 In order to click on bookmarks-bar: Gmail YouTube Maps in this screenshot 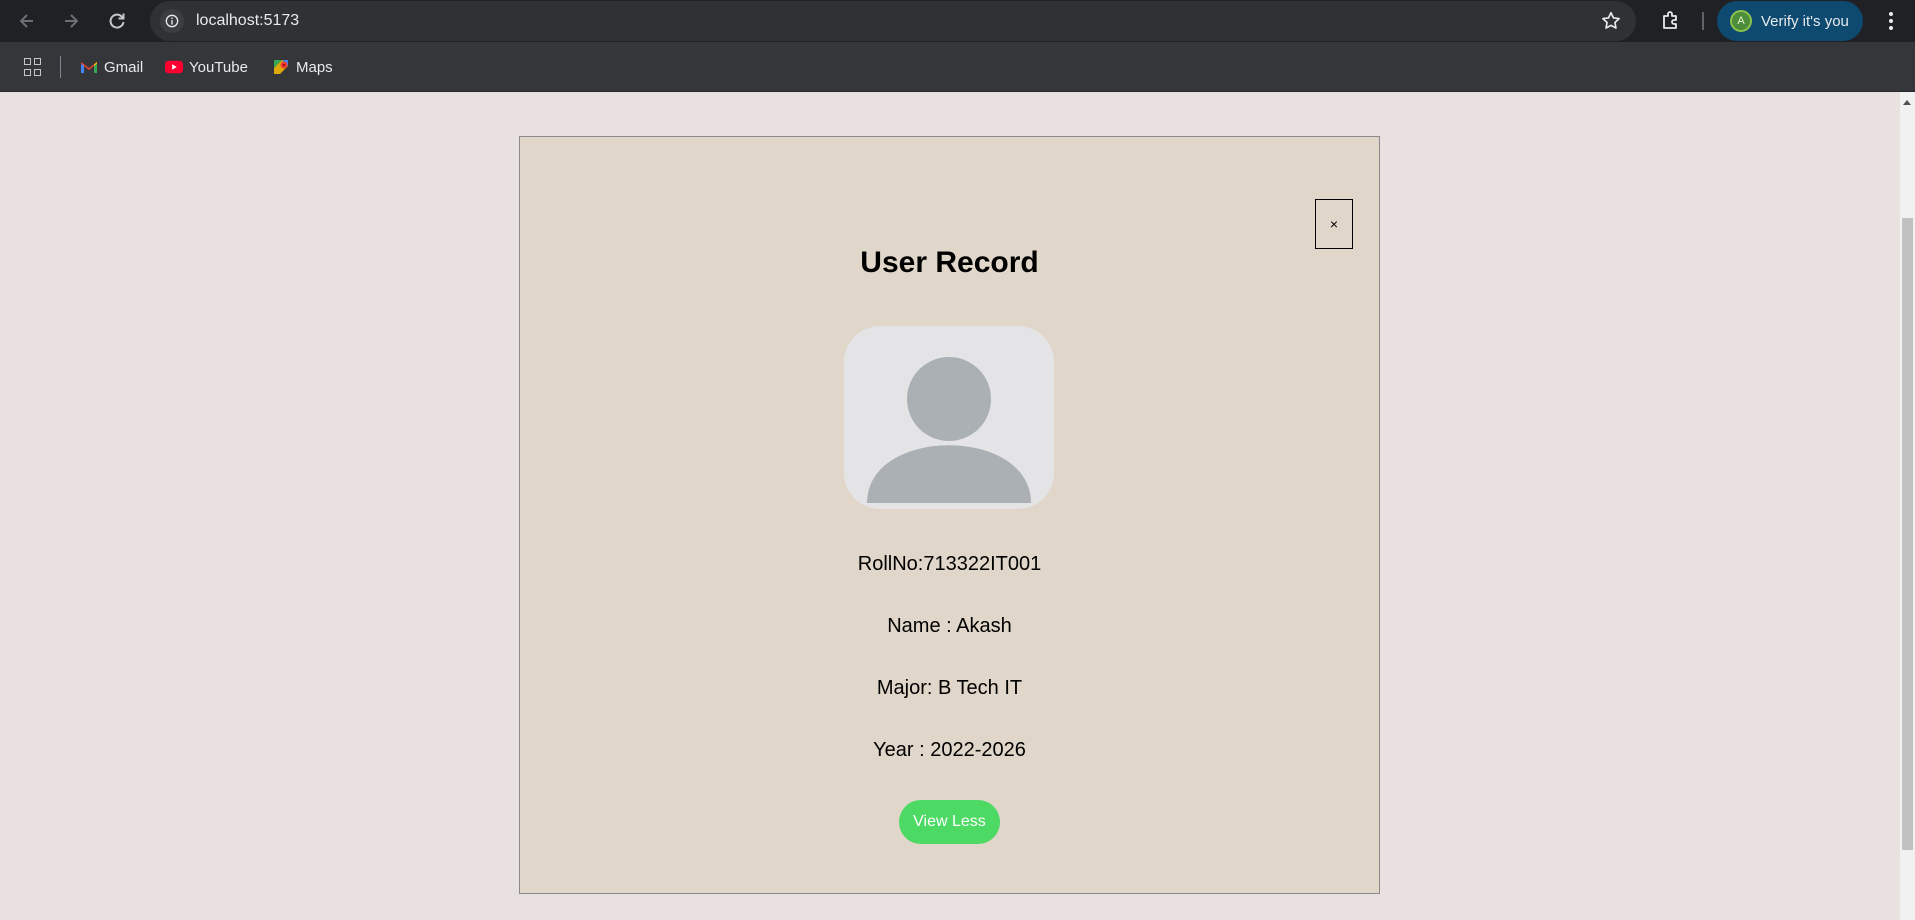, I will do `click(957, 67)`.